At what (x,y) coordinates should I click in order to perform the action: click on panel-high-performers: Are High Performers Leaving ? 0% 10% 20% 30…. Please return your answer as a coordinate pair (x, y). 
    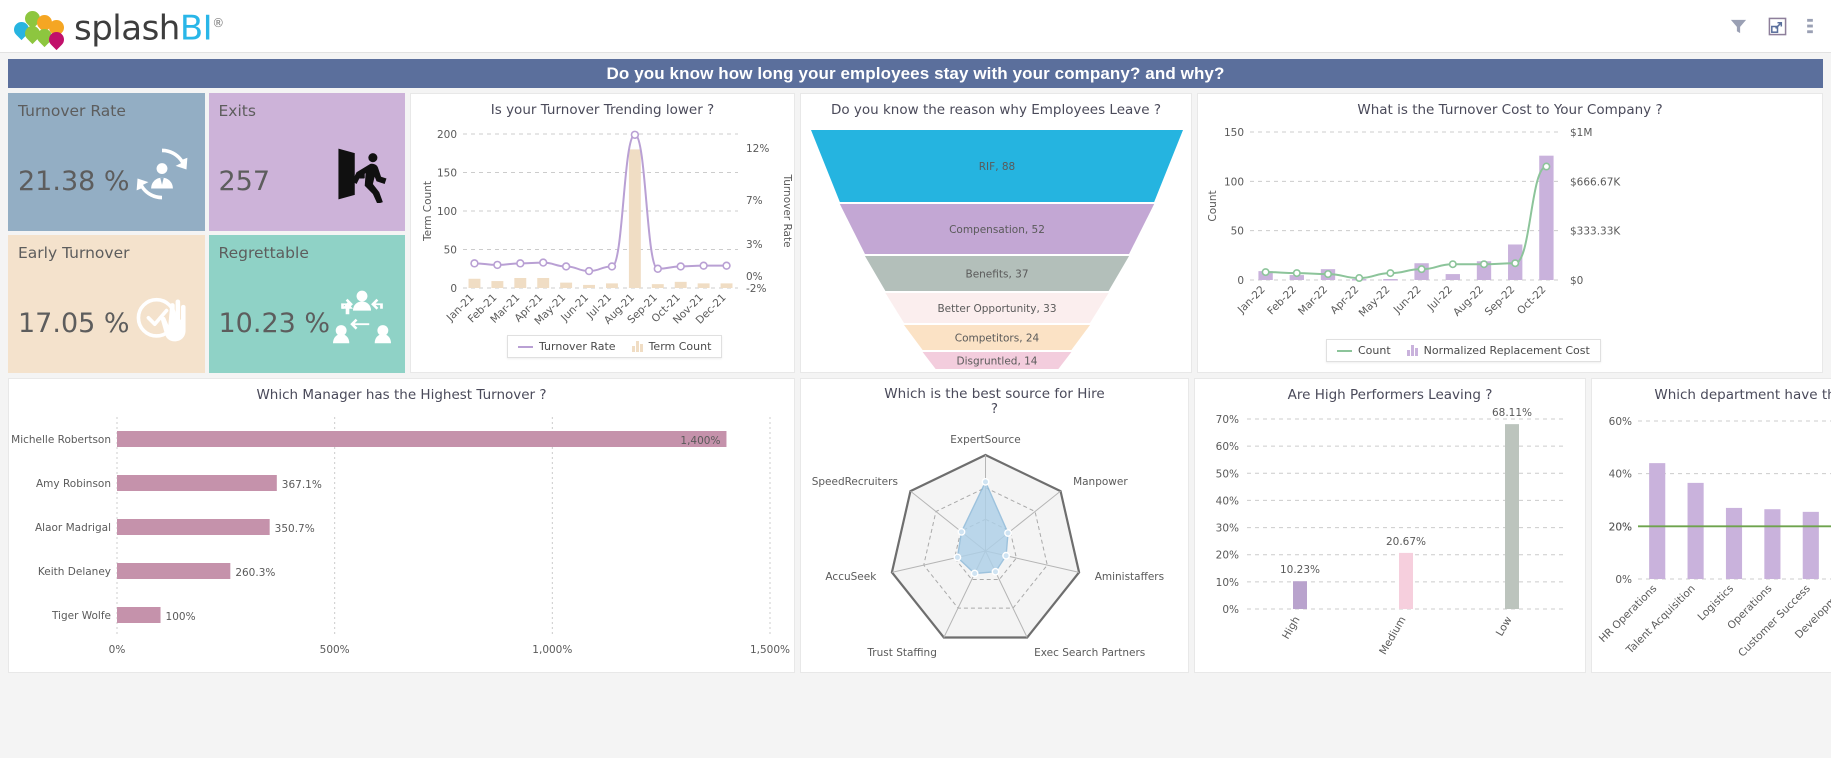
    Looking at the image, I should click on (1390, 525).